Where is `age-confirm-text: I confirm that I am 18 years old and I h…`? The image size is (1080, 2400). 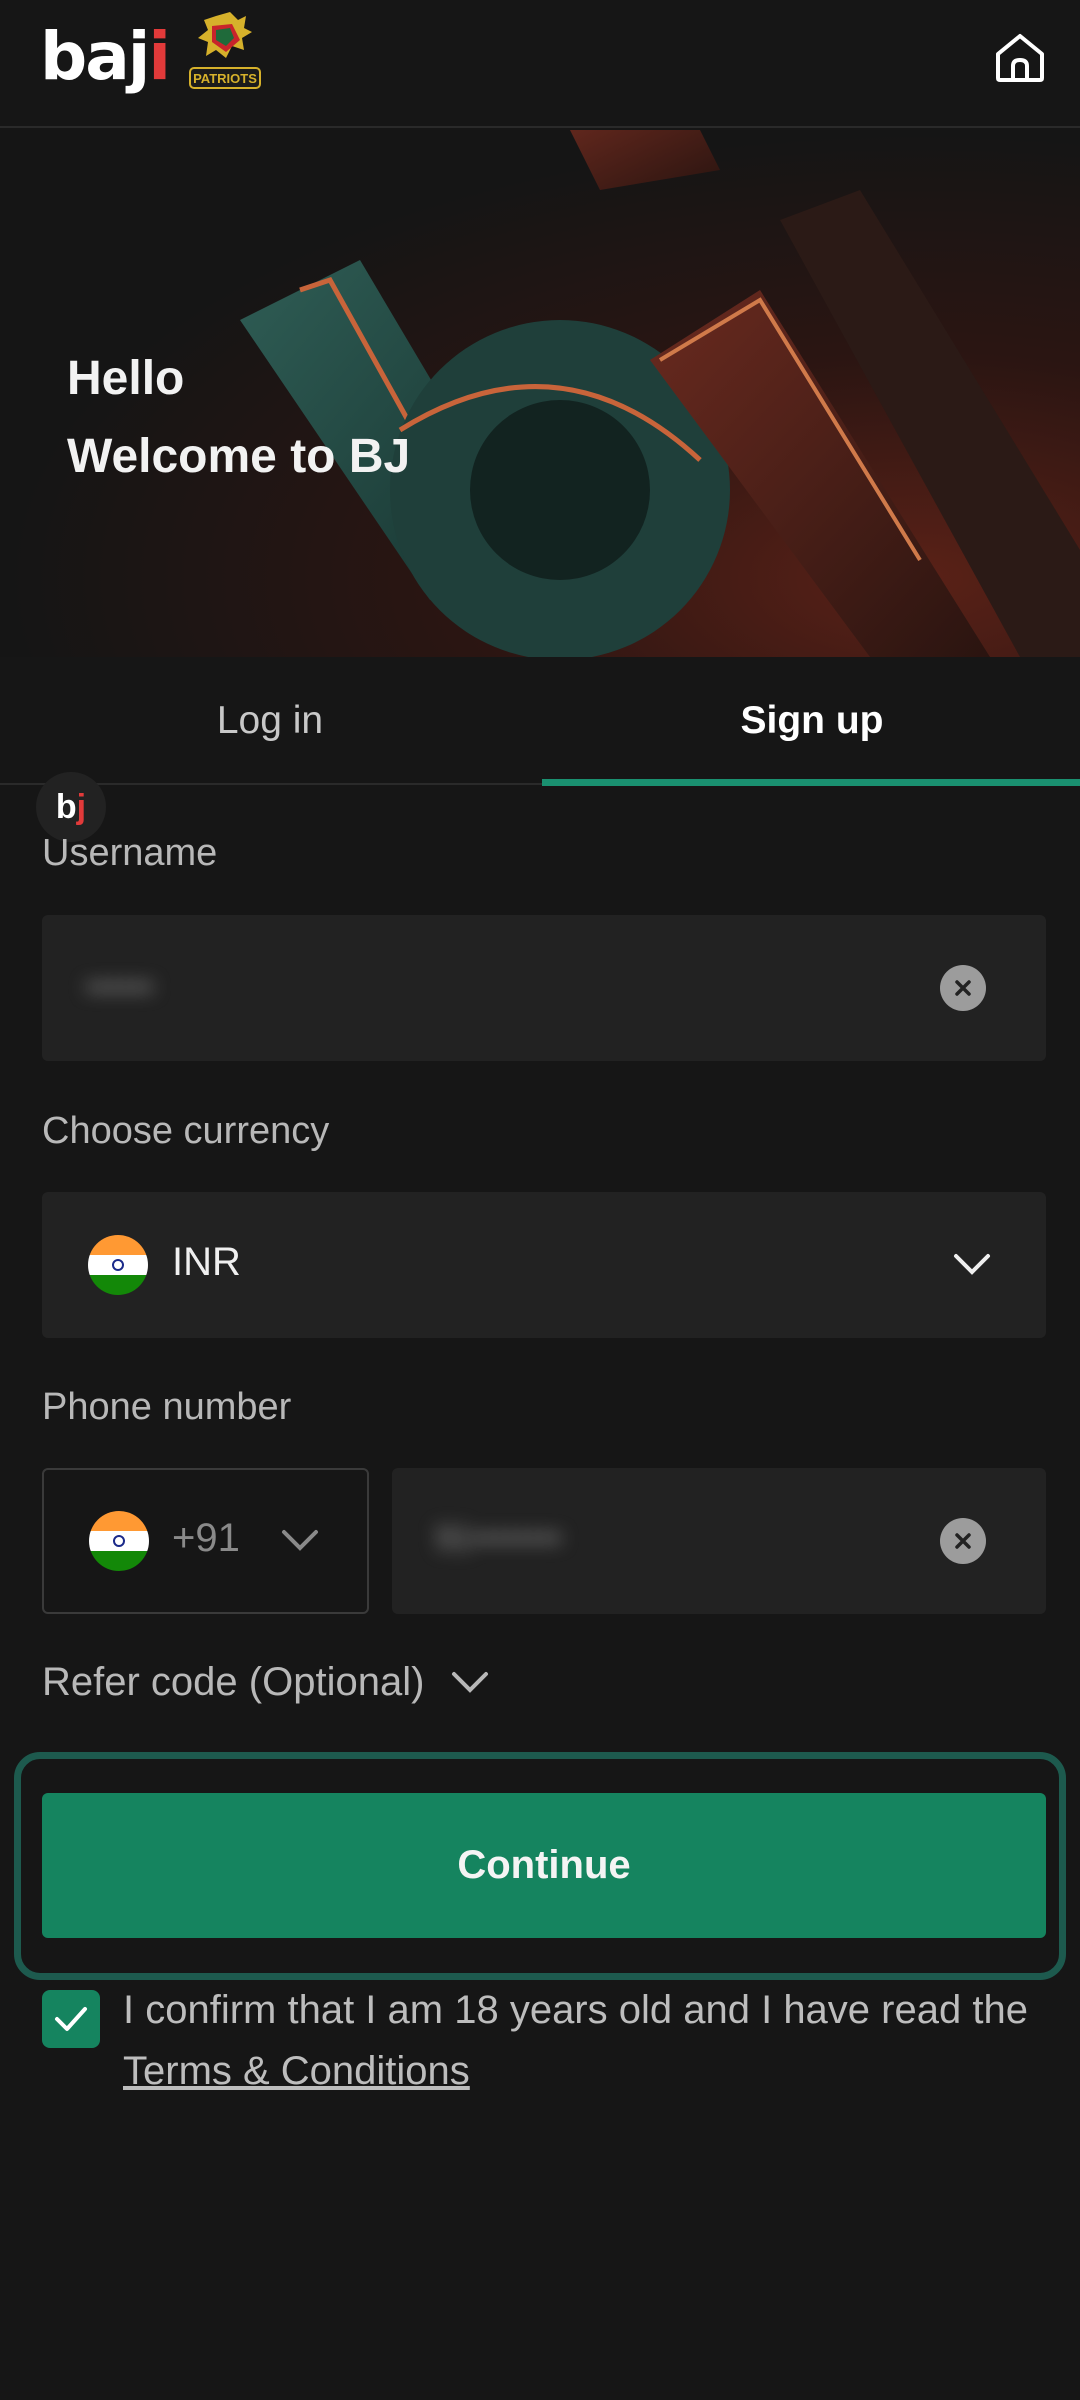 age-confirm-text: I confirm that I am 18 years old and I h… is located at coordinates (575, 2040).